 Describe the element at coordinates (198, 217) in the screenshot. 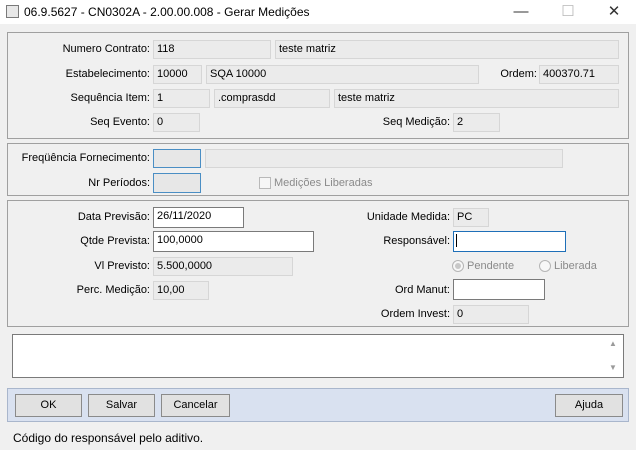

I see `data-previsao-input: 26/11/2020` at that location.